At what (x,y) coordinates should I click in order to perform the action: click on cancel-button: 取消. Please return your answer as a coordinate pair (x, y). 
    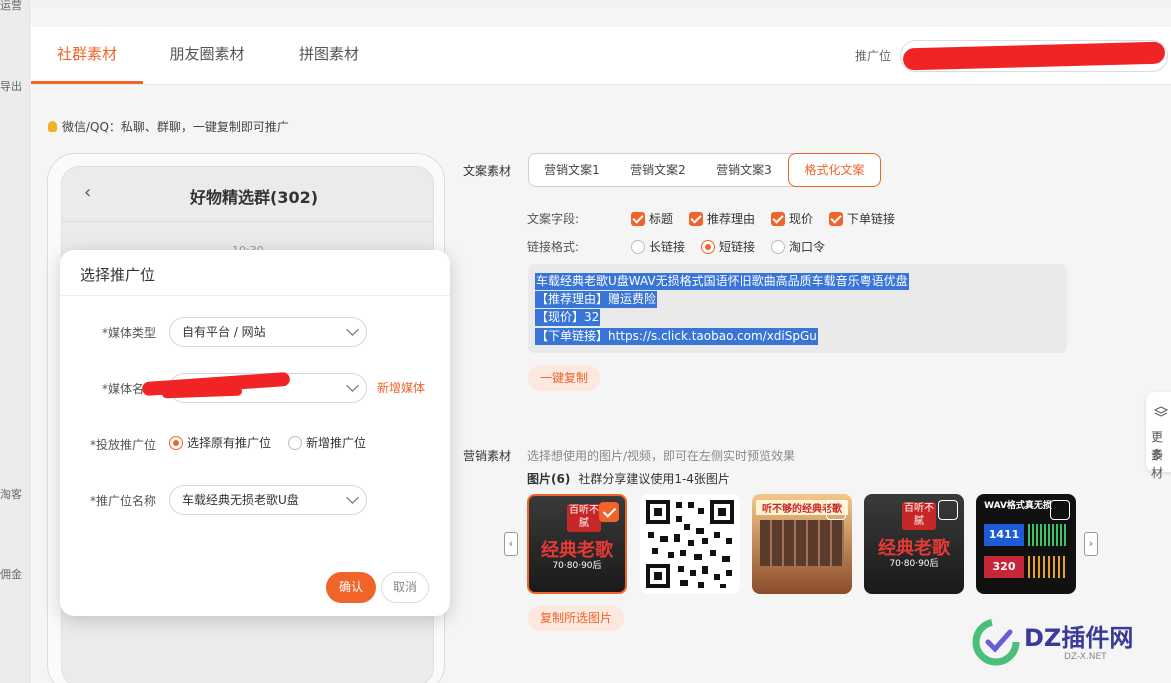
    Looking at the image, I should click on (405, 587).